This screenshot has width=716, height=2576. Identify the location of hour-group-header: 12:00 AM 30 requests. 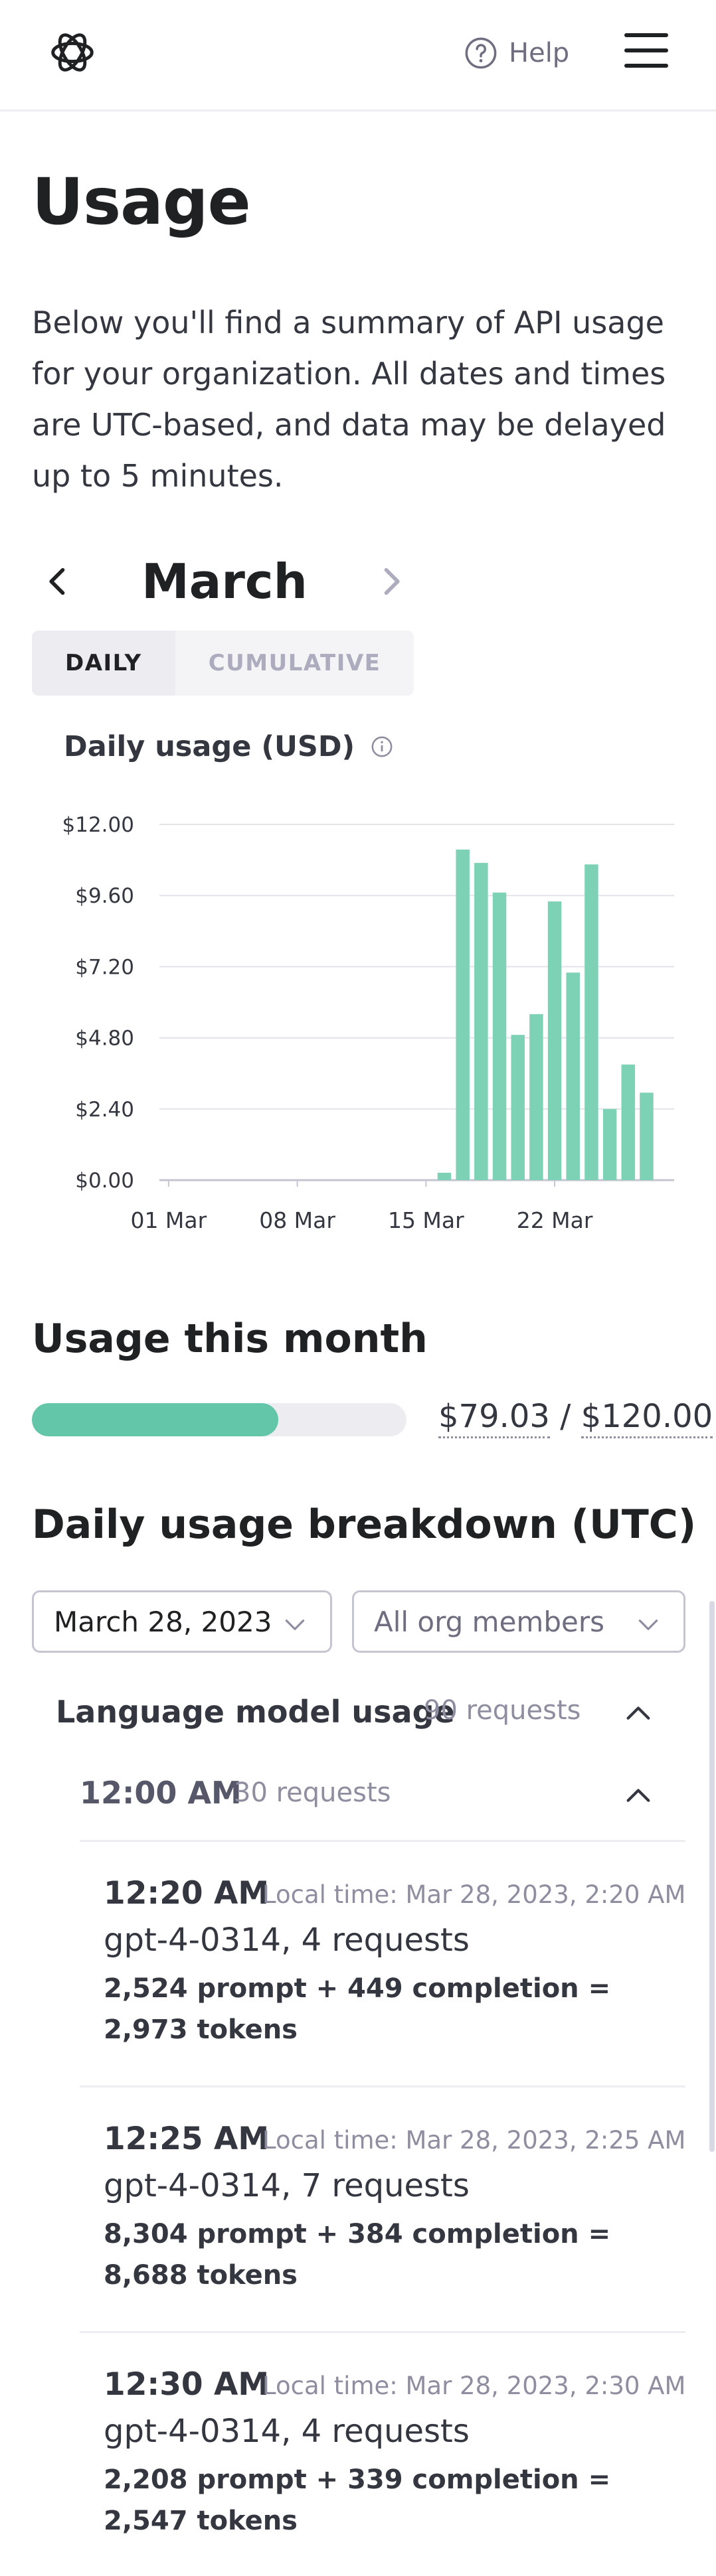
(371, 1795).